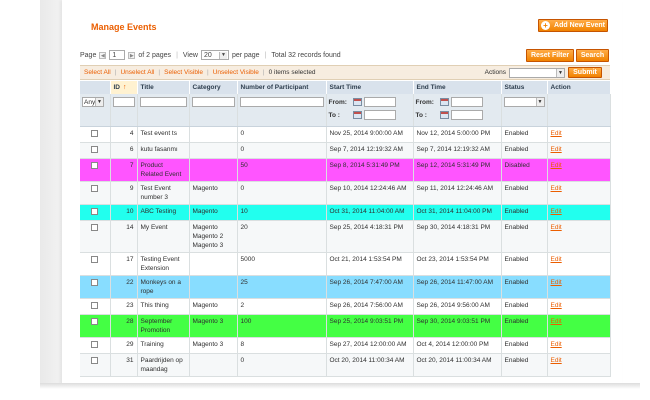  Describe the element at coordinates (340, 386) in the screenshot. I see `panel-bottom-shadow` at that location.